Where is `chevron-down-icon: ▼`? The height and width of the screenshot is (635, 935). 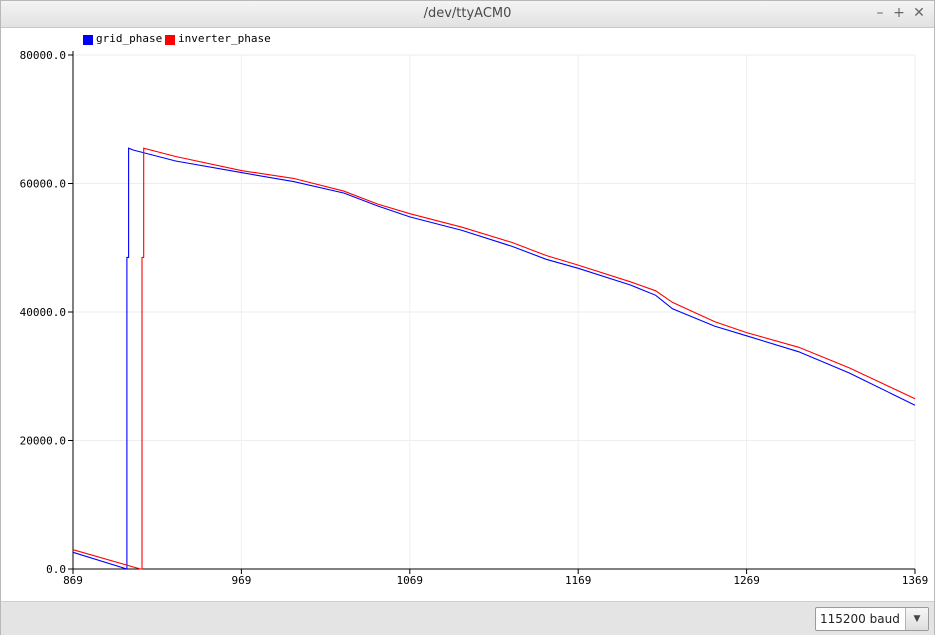
chevron-down-icon: ▼ is located at coordinates (916, 619).